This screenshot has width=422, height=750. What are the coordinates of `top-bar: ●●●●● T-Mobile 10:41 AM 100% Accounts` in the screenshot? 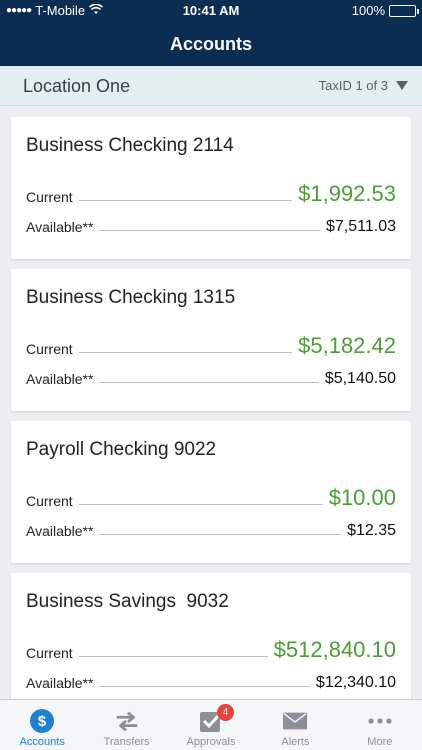 It's located at (211, 33).